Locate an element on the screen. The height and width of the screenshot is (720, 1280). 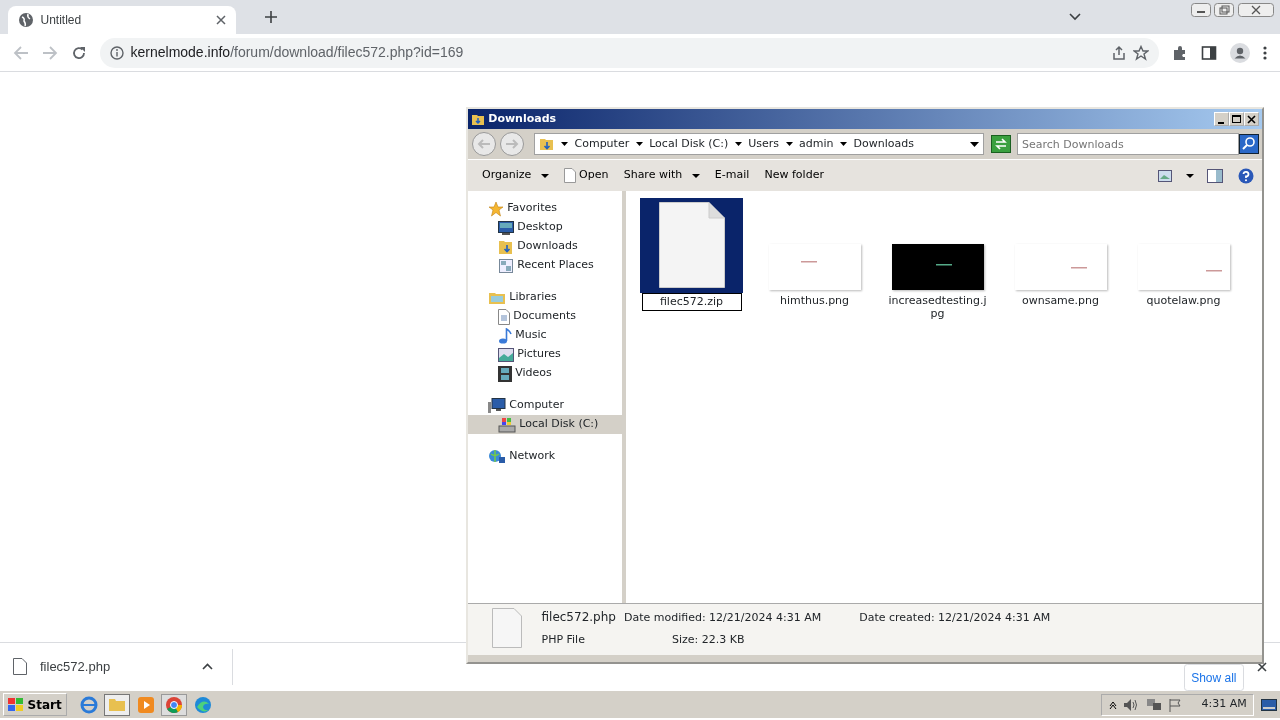
nav-item: Network is located at coordinates (545, 456).